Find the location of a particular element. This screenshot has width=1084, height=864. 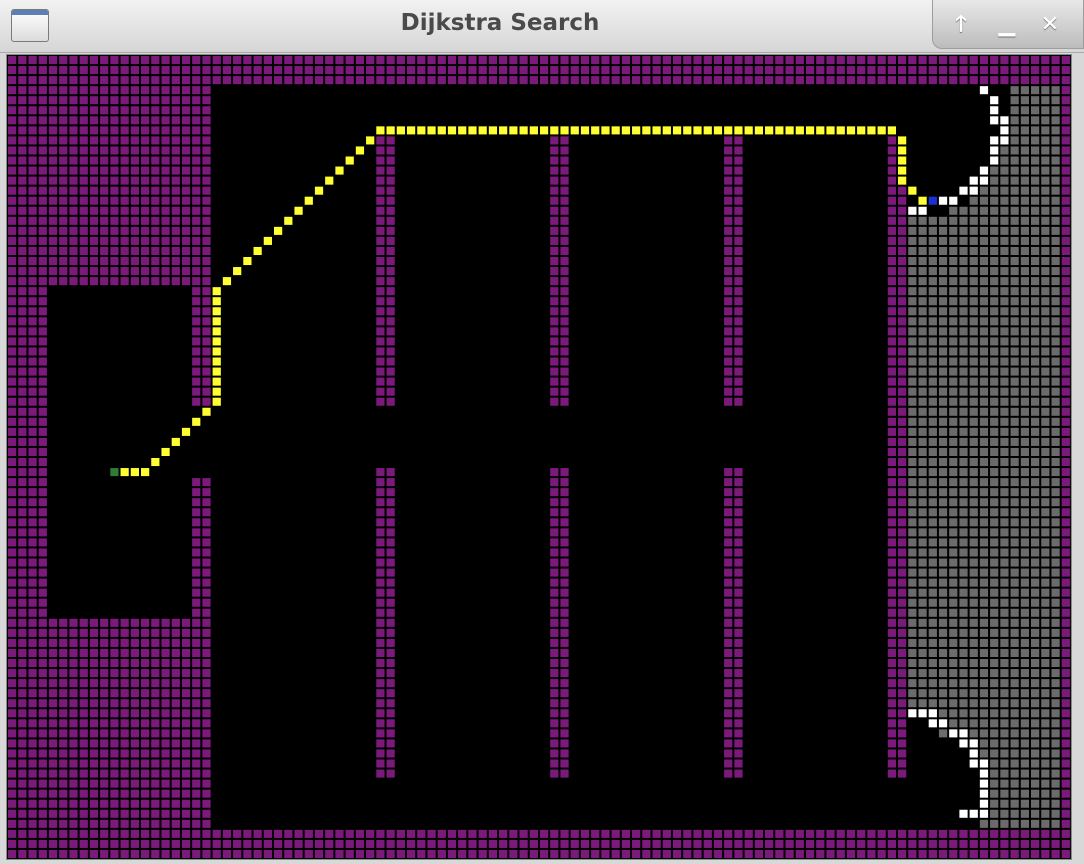

minimize-button: ▁ is located at coordinates (1007, 25).